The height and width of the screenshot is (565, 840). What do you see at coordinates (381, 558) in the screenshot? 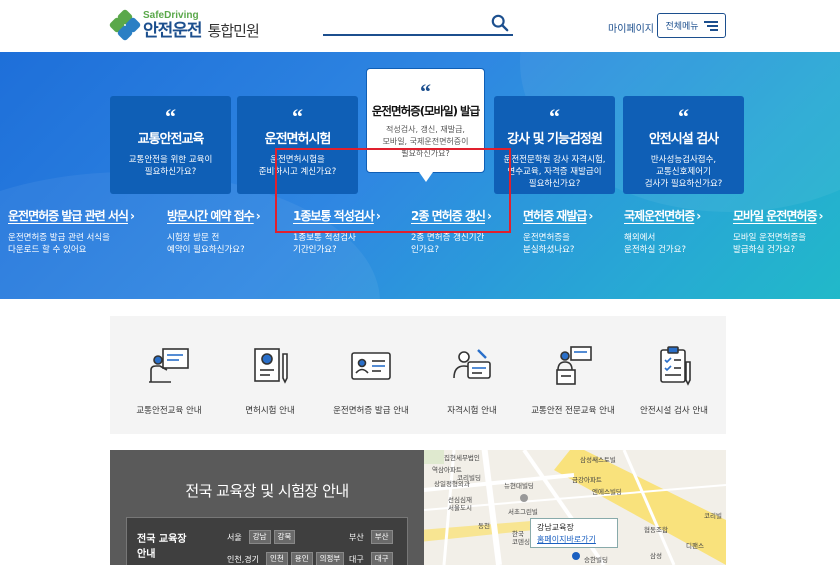
I see `region-chip: 대구` at bounding box center [381, 558].